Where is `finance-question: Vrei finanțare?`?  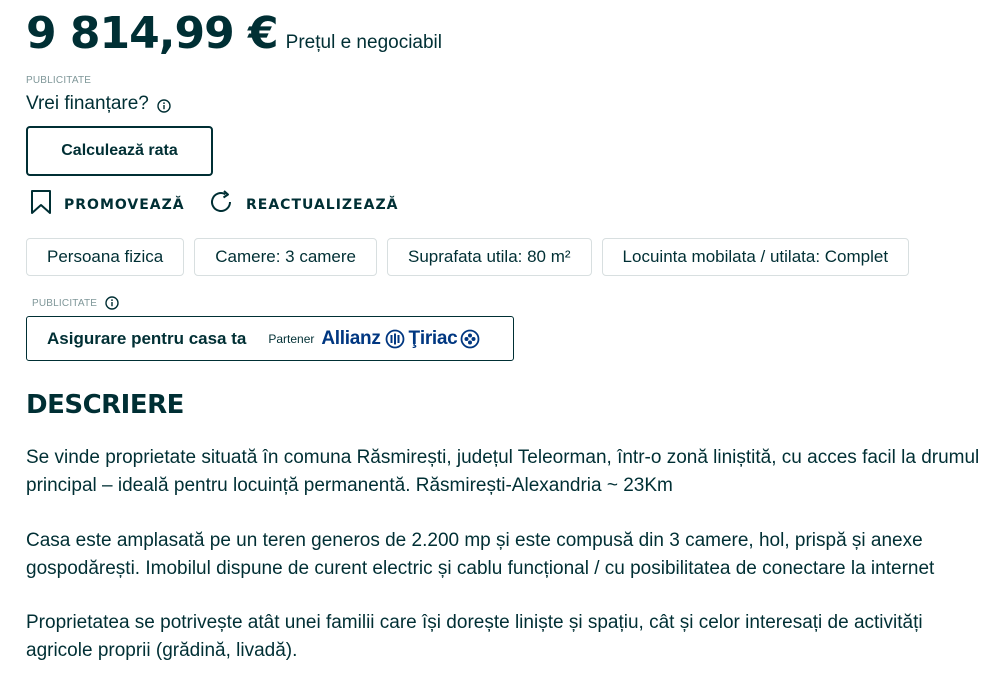
finance-question: Vrei finanțare? is located at coordinates (87, 103).